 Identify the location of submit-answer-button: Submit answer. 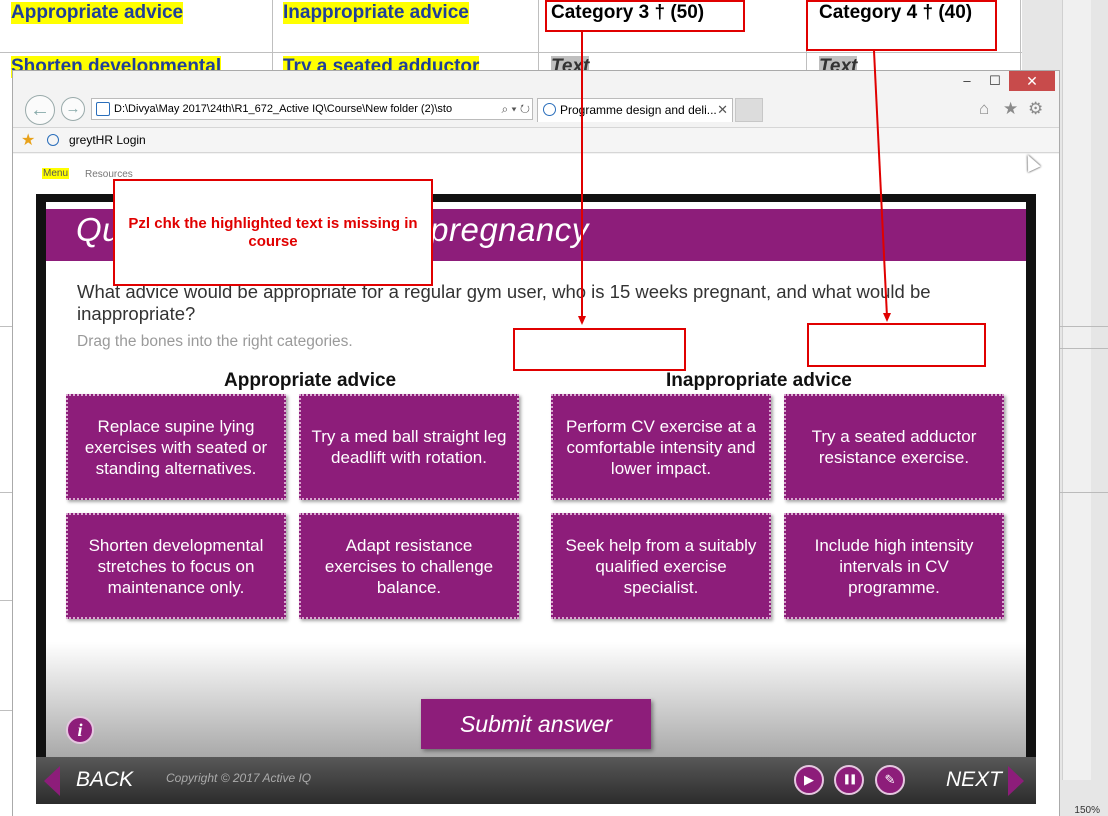
(536, 724).